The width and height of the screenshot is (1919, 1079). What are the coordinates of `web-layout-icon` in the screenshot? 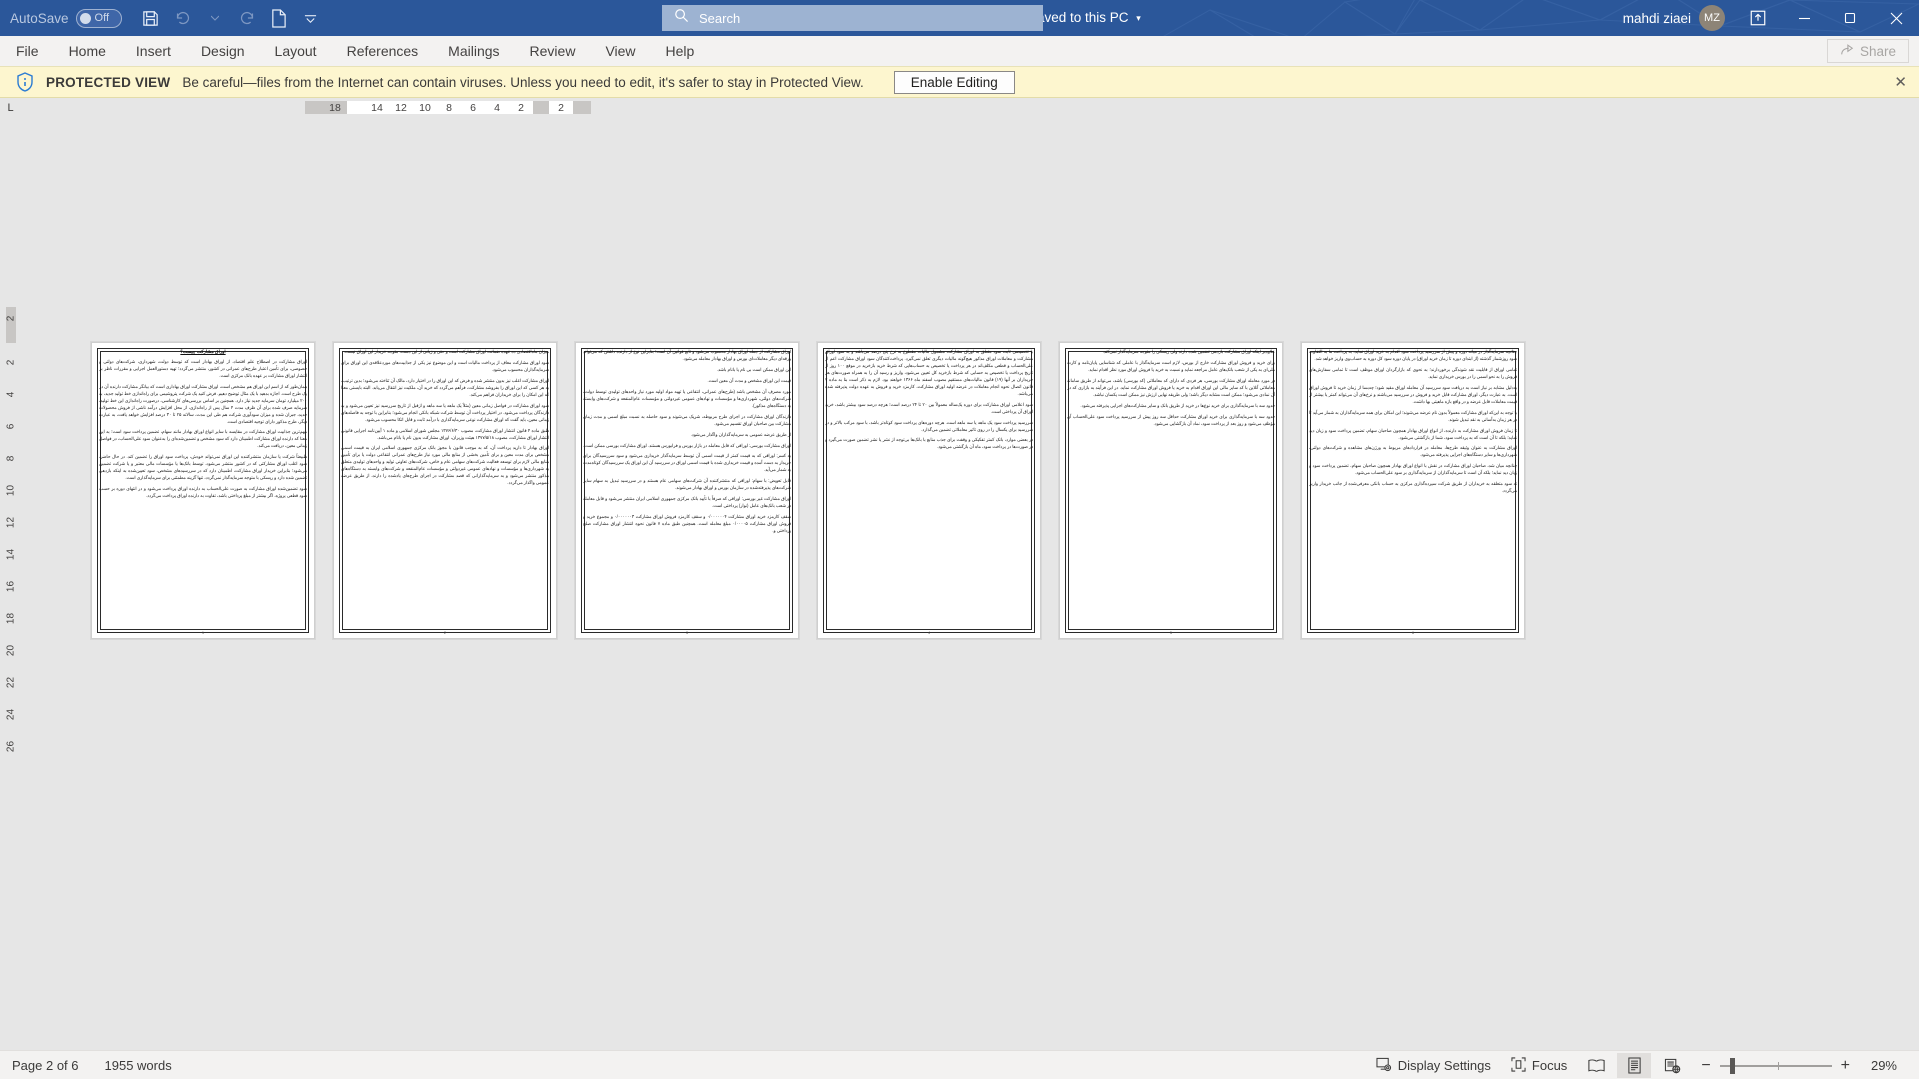 It's located at (1672, 1065).